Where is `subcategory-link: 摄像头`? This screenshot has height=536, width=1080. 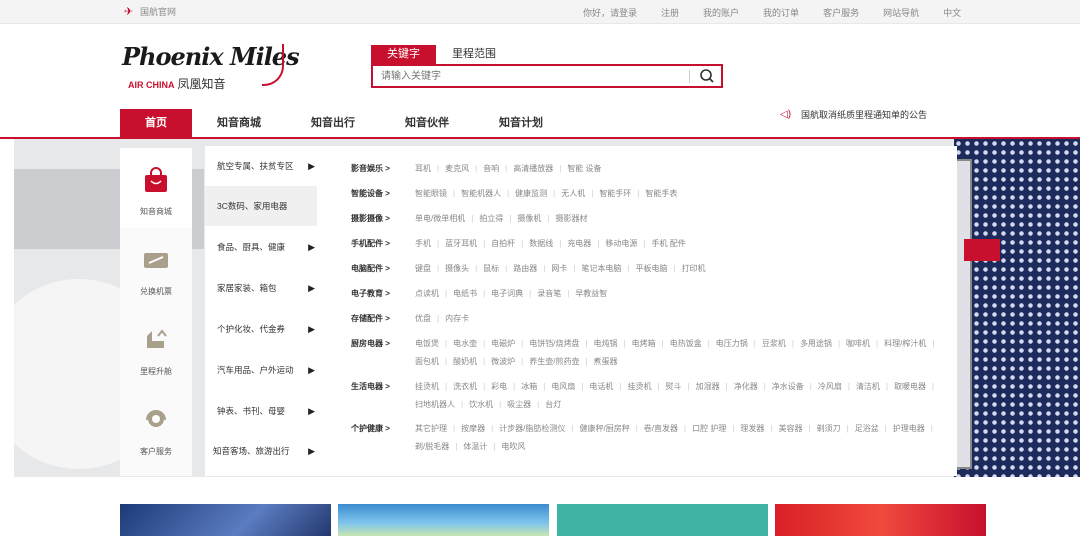 subcategory-link: 摄像头 is located at coordinates (461, 269).